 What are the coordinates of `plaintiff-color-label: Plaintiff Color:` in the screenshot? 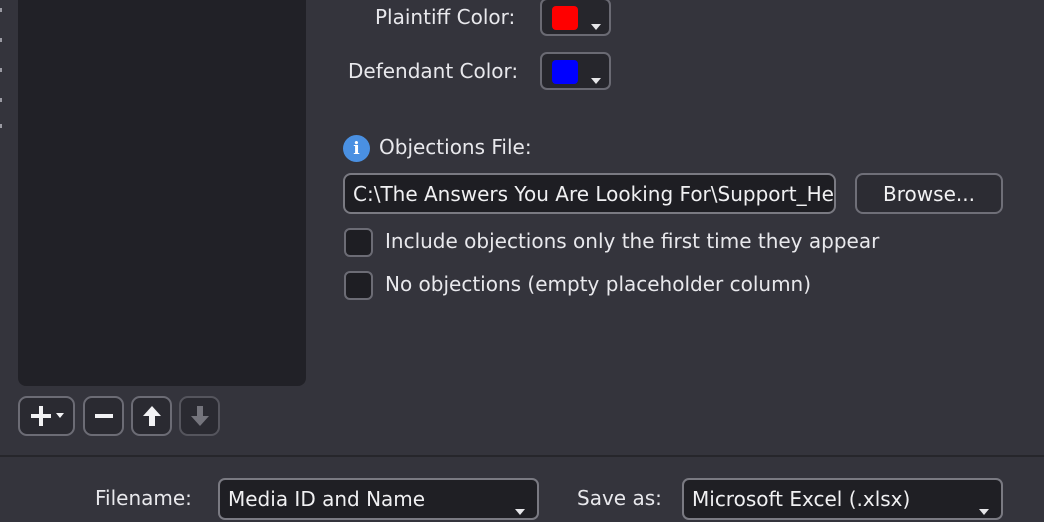 It's located at (445, 17).